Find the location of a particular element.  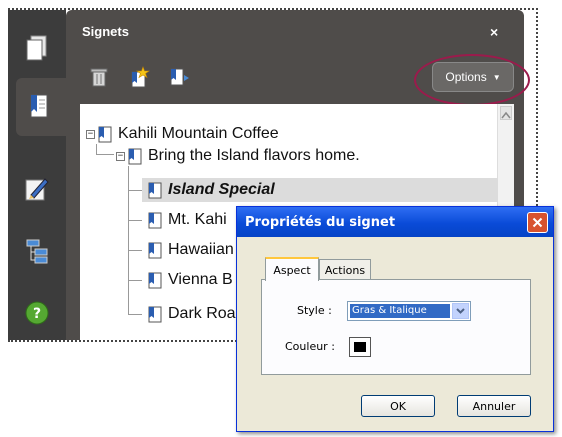

color-label: Couleur : is located at coordinates (310, 346).